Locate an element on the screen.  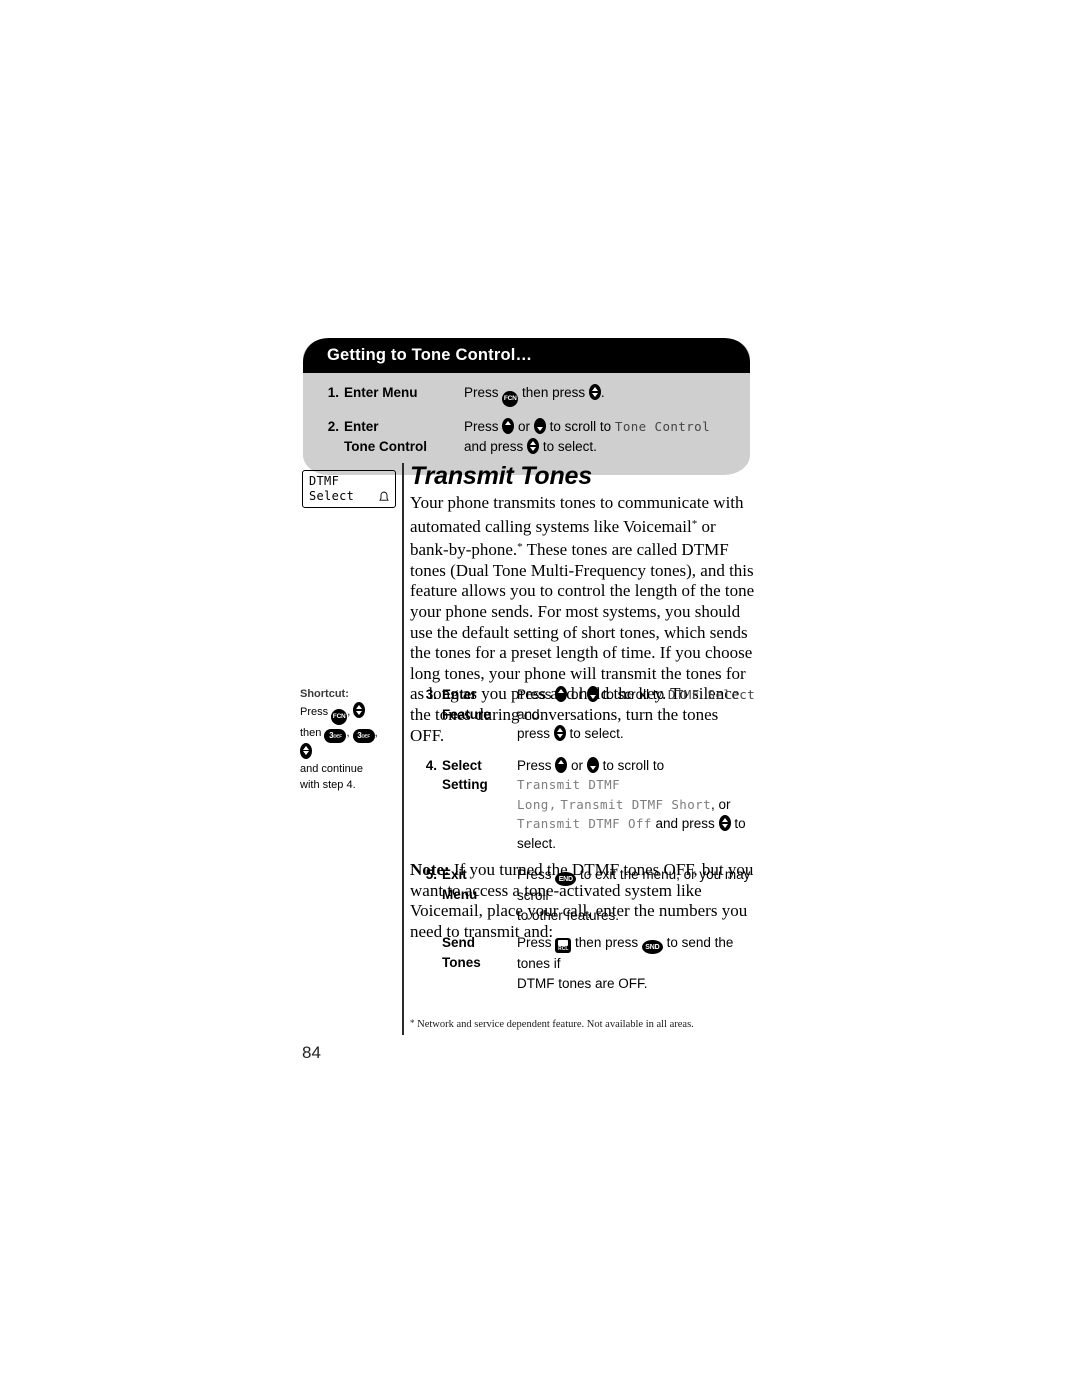
callout-step-2-text-line2-post: to select. is located at coordinates (569, 446).